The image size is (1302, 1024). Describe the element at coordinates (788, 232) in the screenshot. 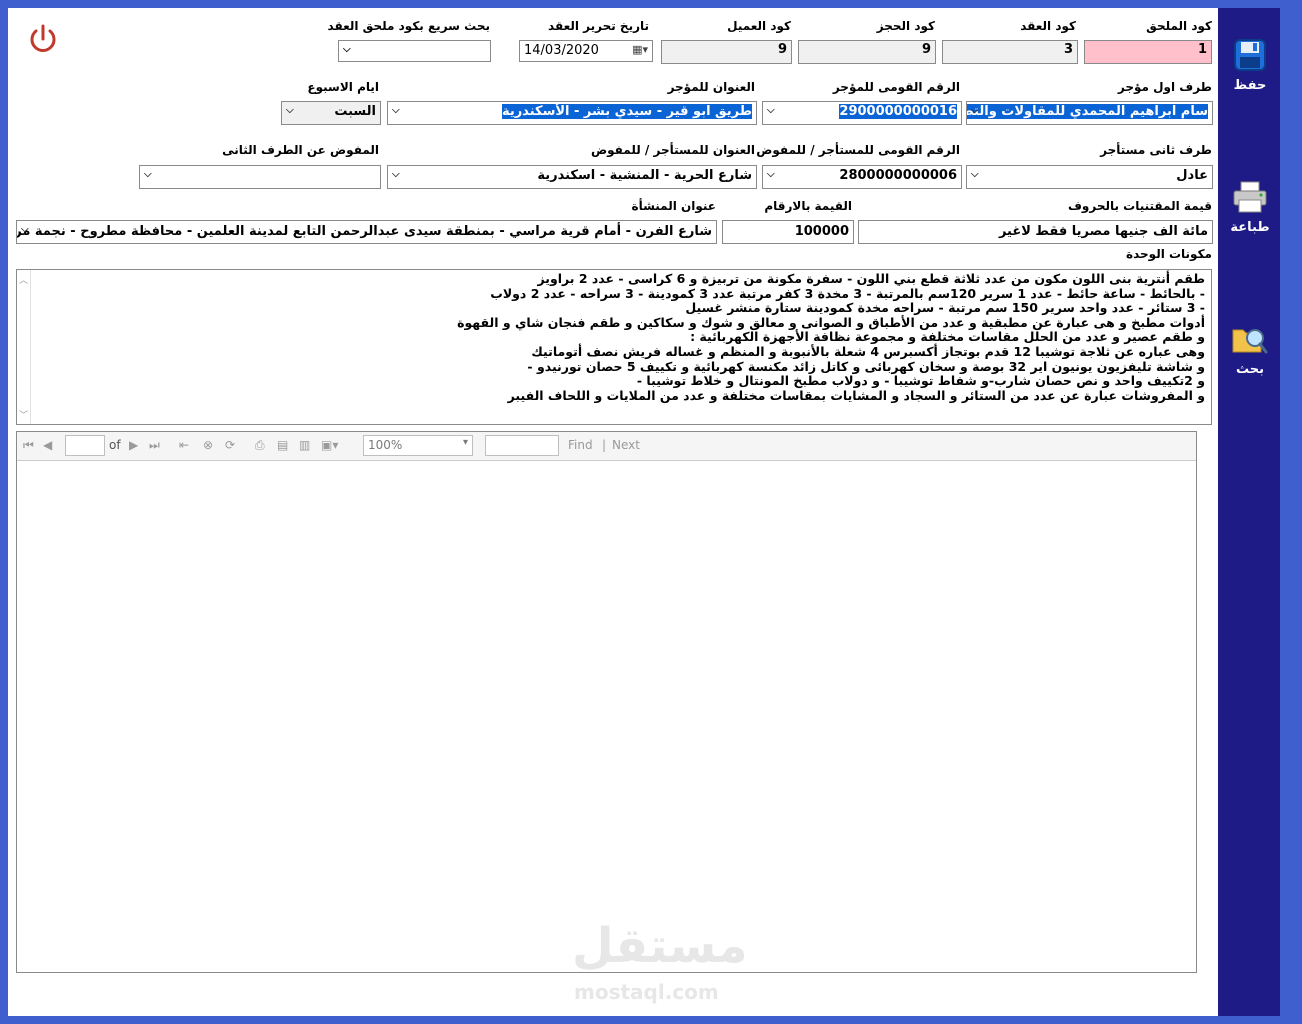

I see `value-numbers-field: 100000` at that location.